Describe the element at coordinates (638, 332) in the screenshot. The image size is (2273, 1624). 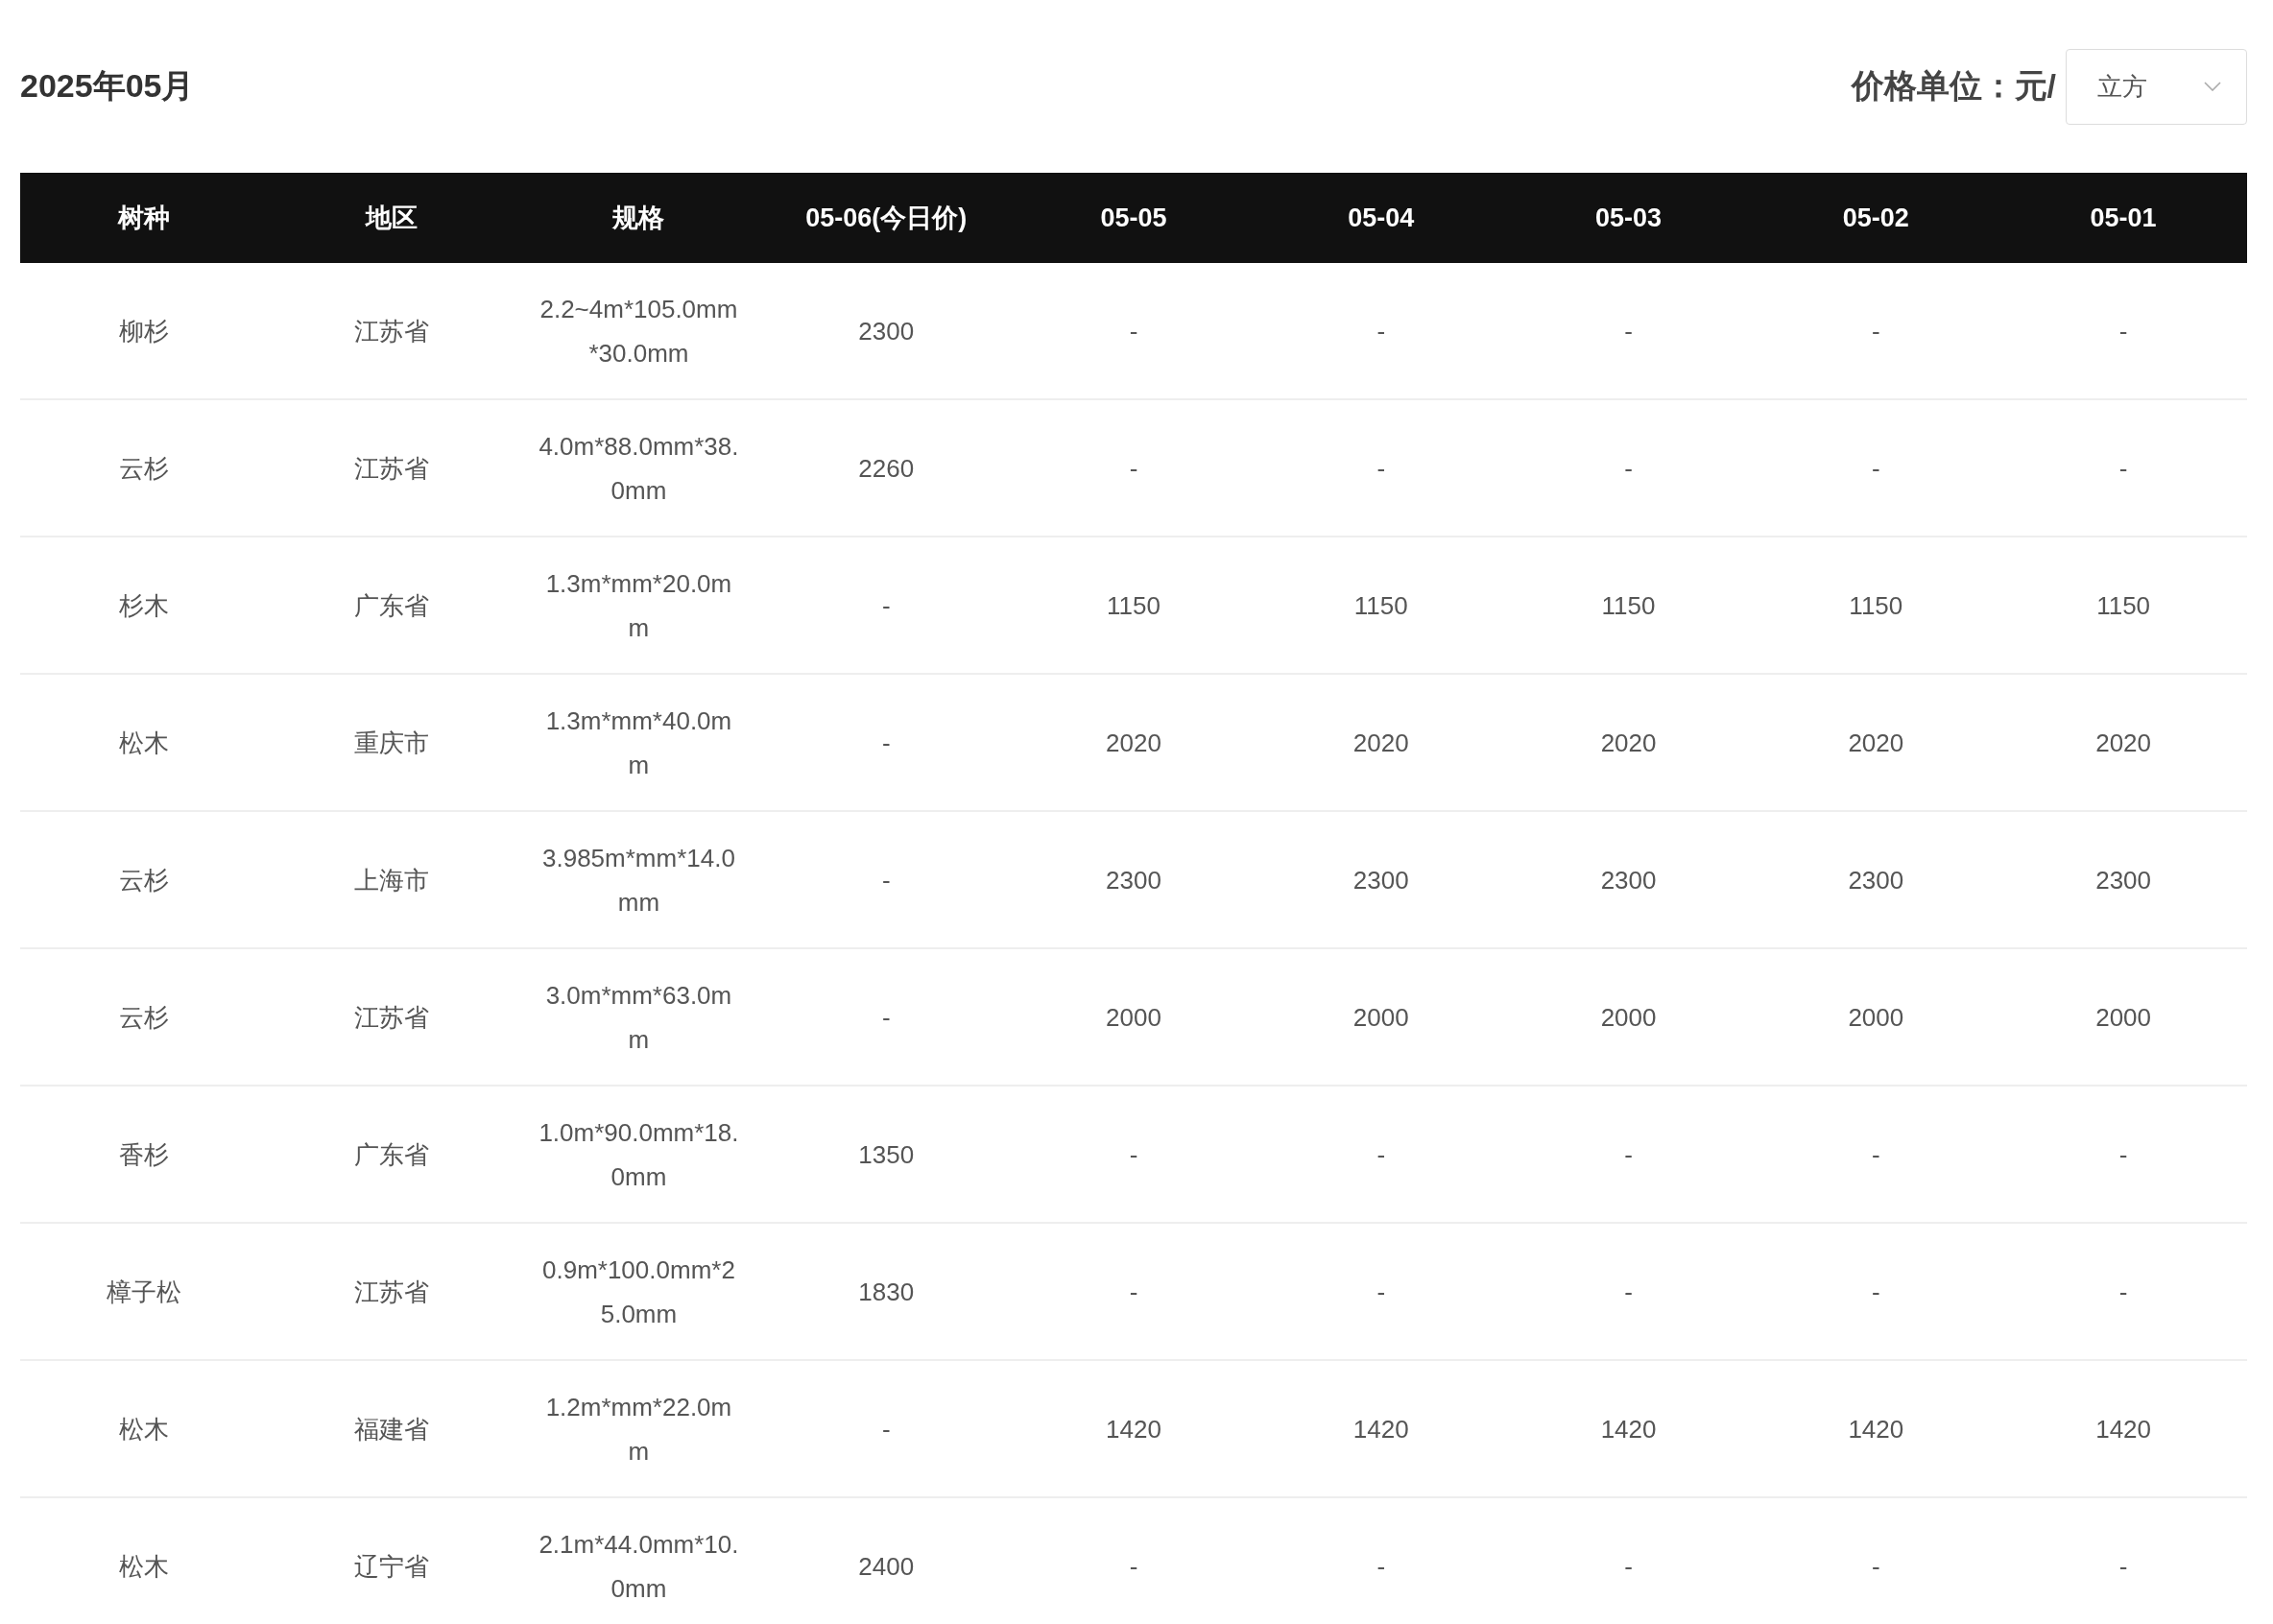
I see `table-cell-text: 2.2~4m*105.0mm*30.0mm` at that location.